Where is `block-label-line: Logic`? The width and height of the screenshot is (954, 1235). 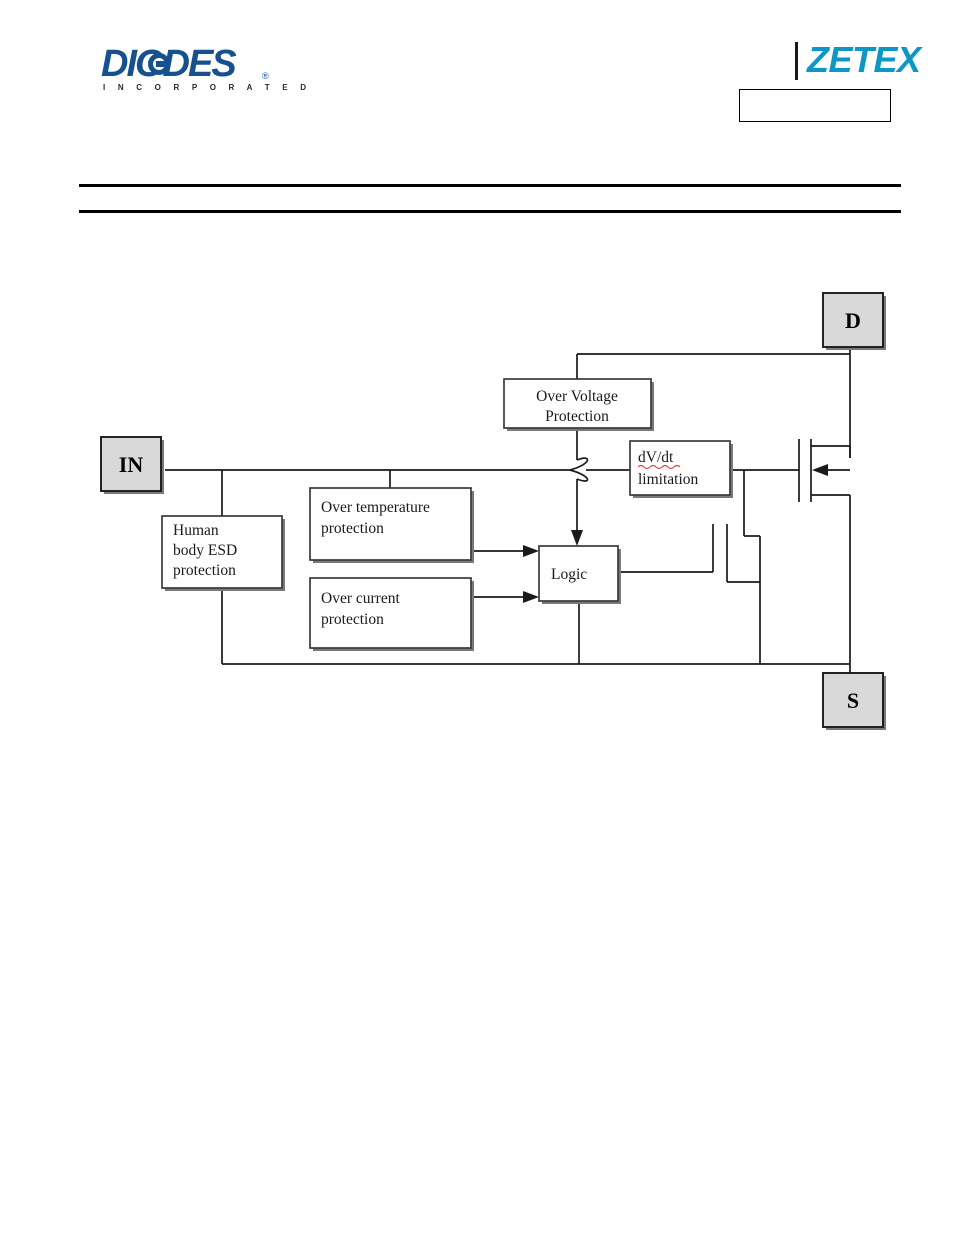
block-label-line: Logic is located at coordinates (569, 574).